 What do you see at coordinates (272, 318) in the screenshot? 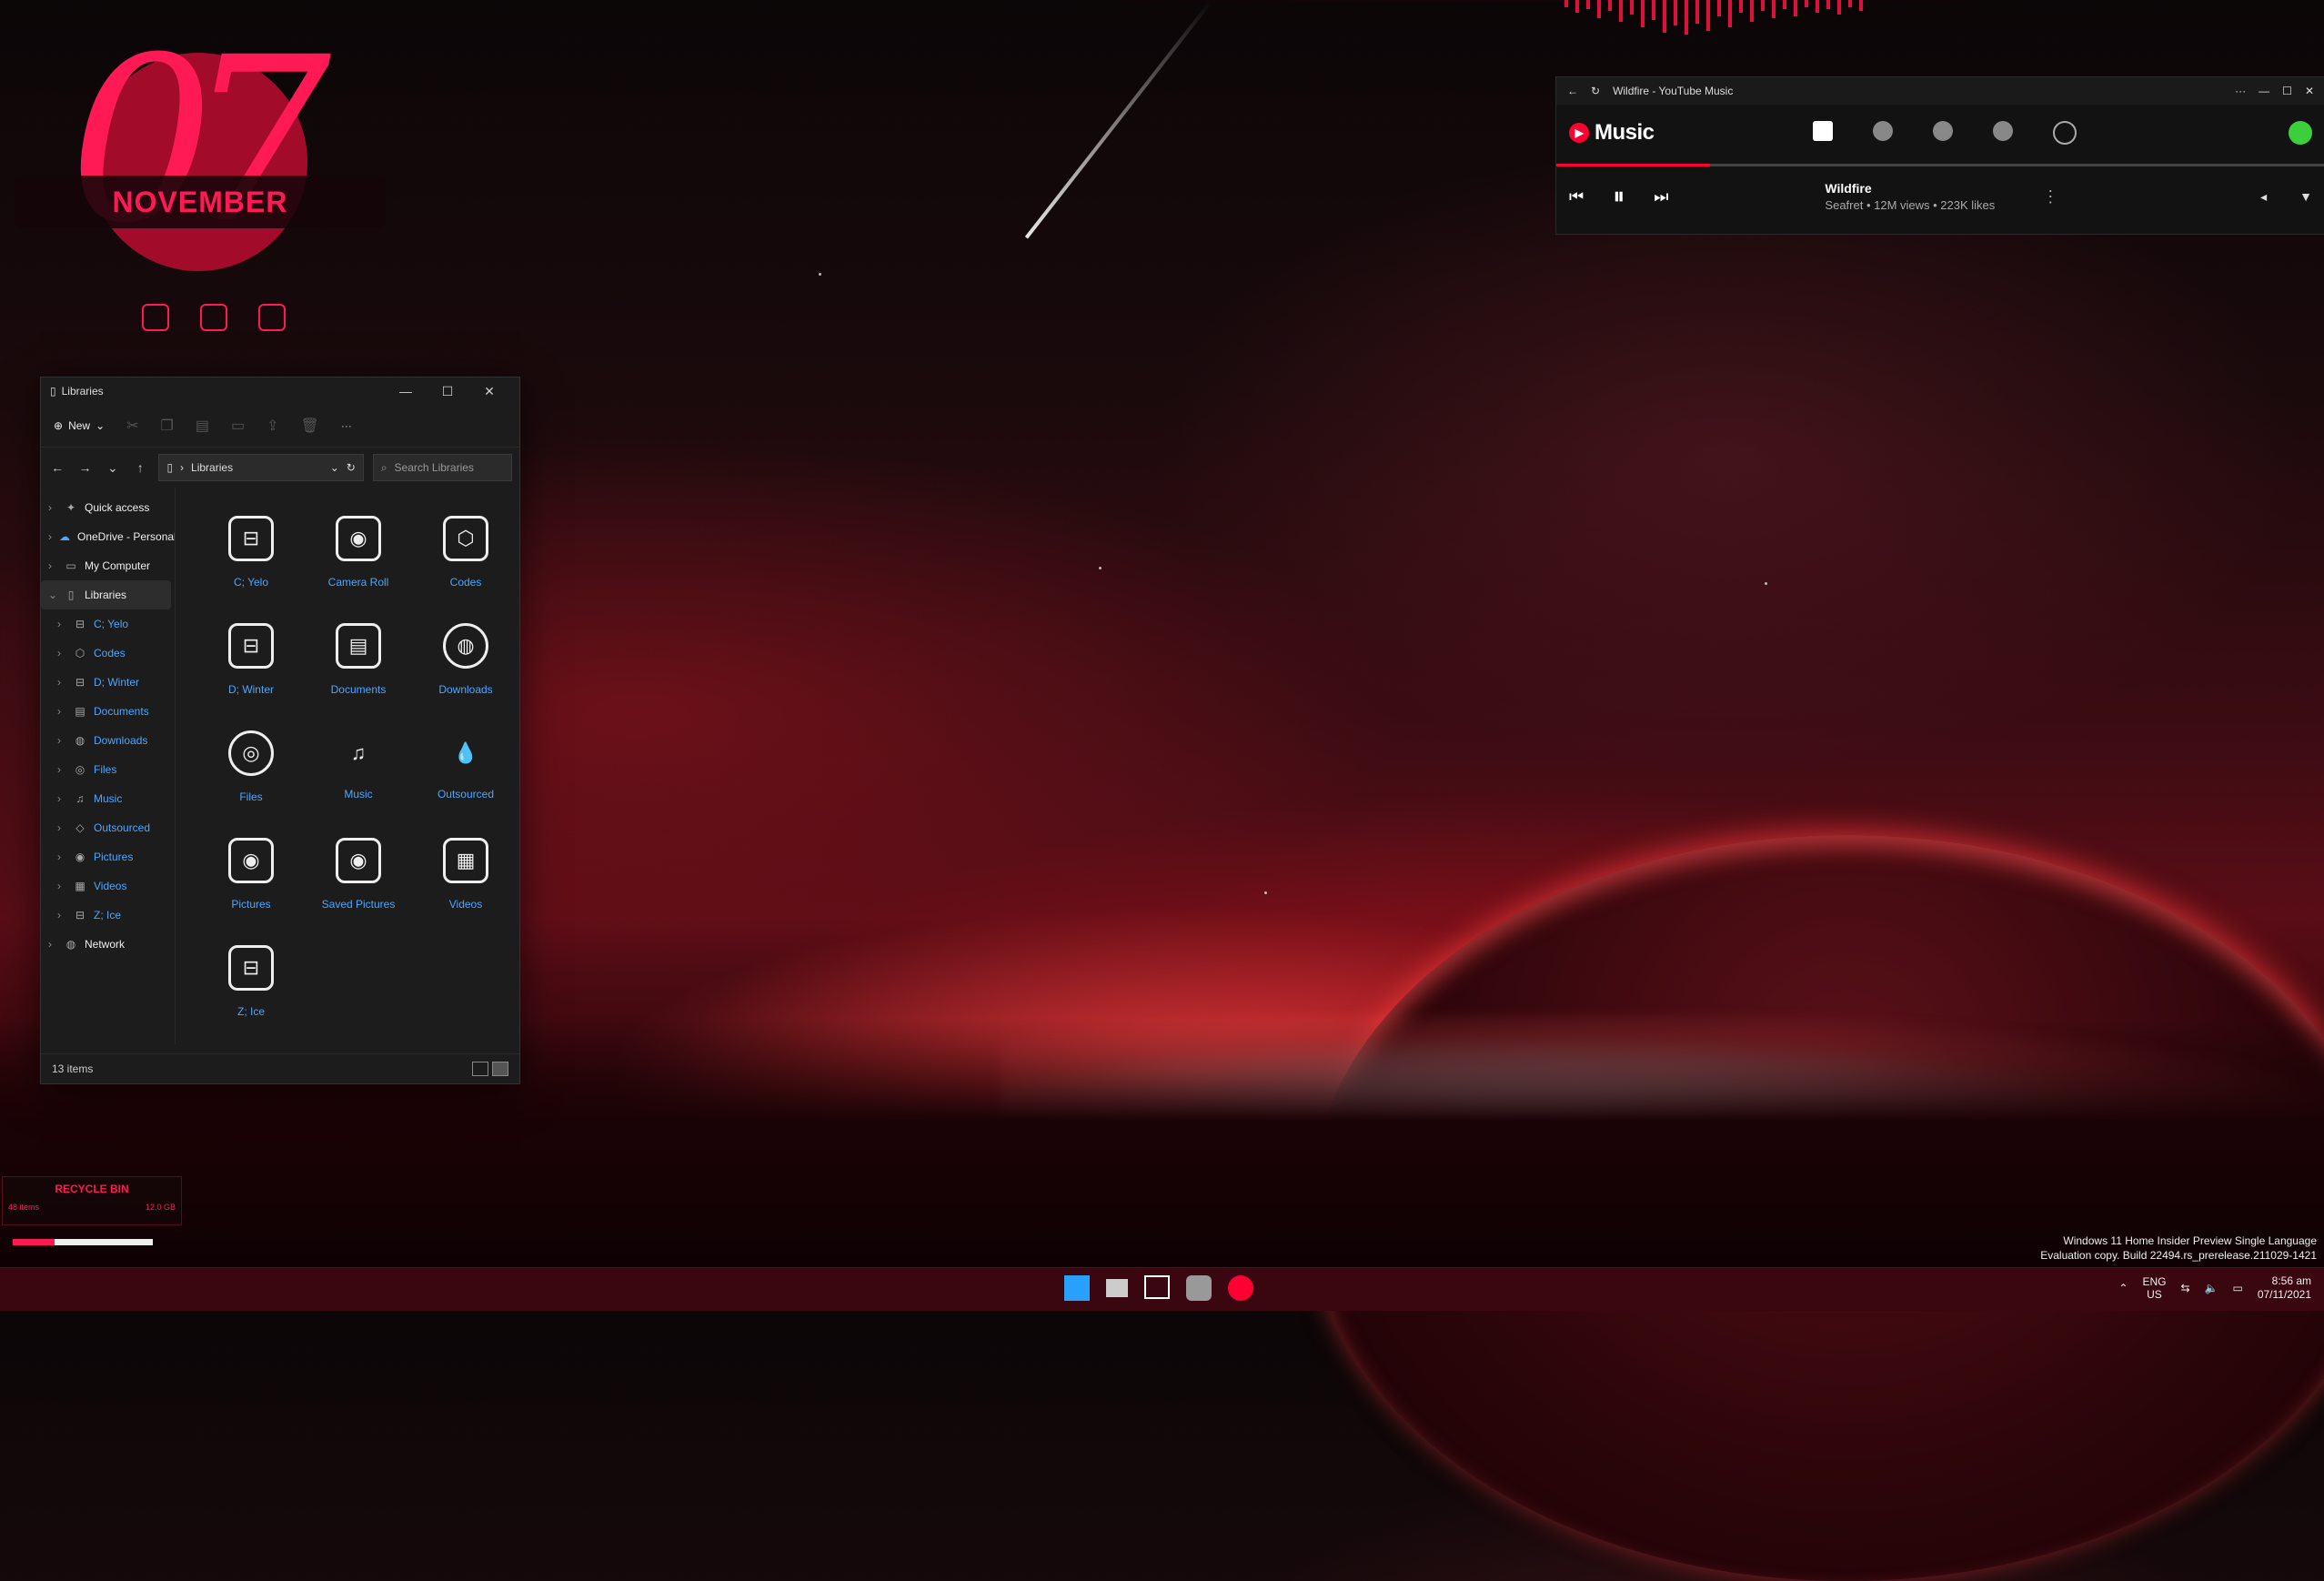
I see `mail-icon` at bounding box center [272, 318].